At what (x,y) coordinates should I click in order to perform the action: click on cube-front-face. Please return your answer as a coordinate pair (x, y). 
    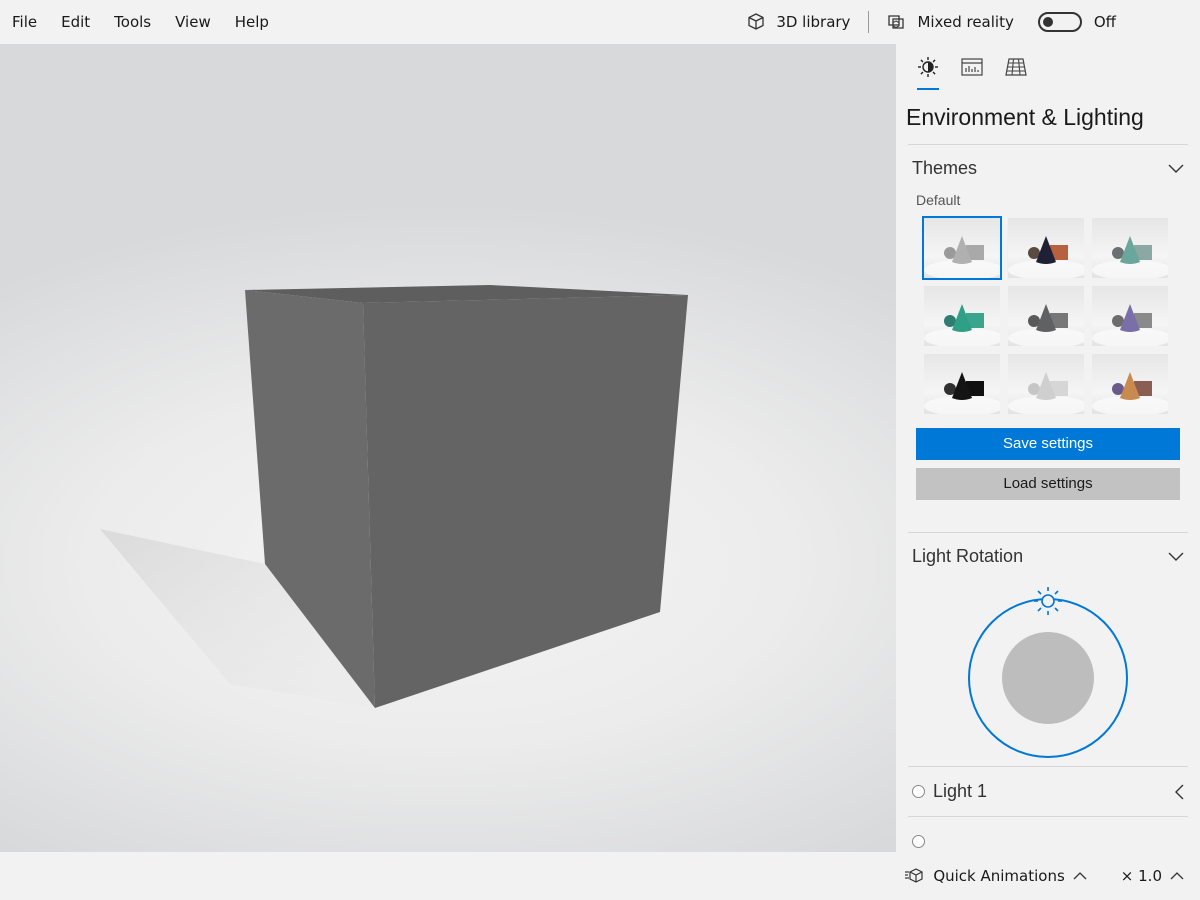
    Looking at the image, I should click on (525, 501).